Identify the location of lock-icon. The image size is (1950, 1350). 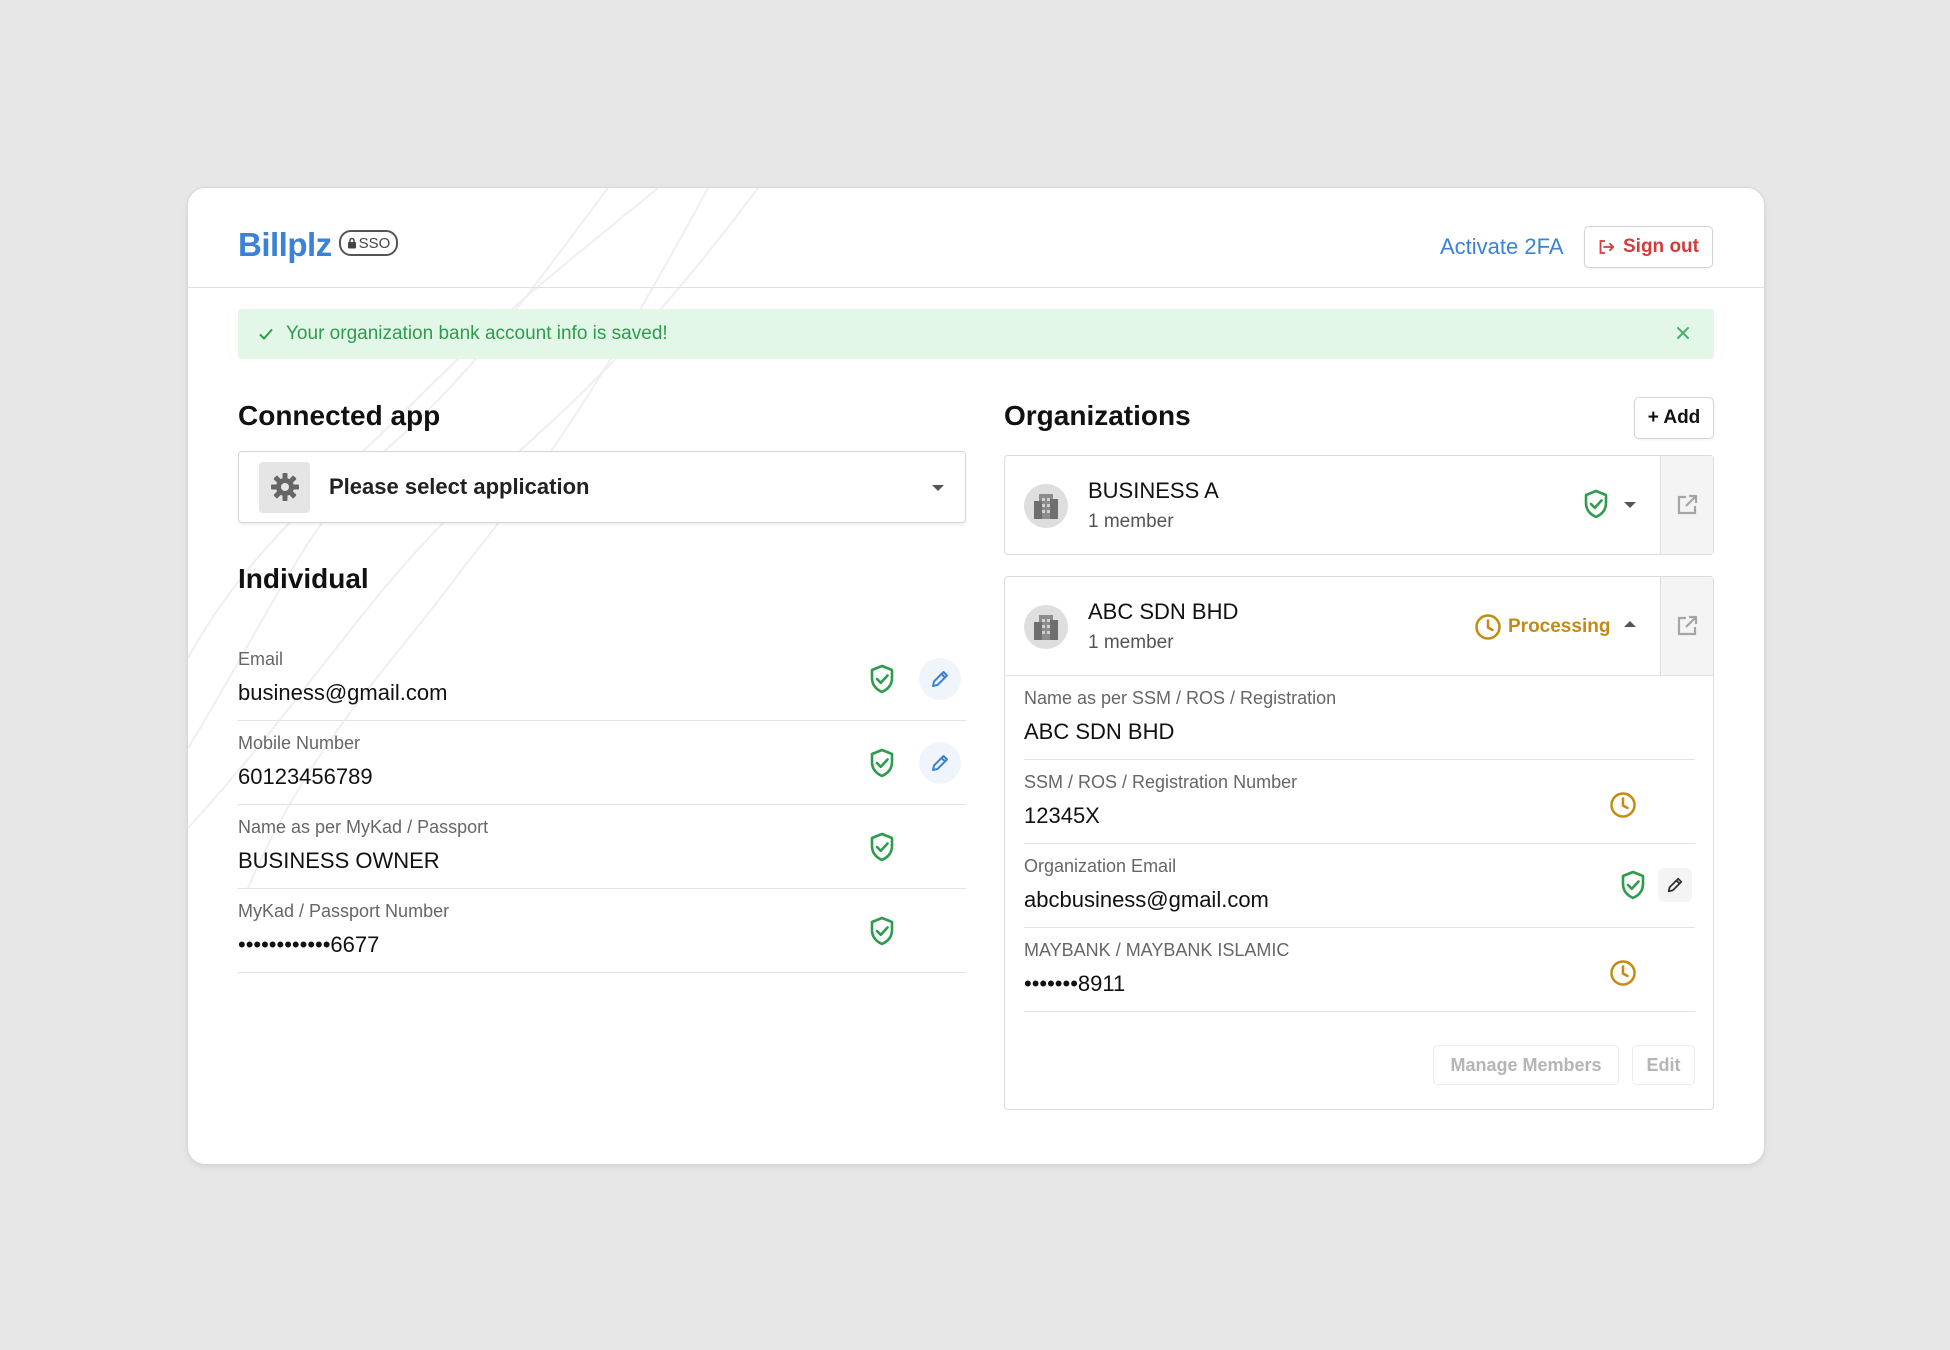
(351, 243).